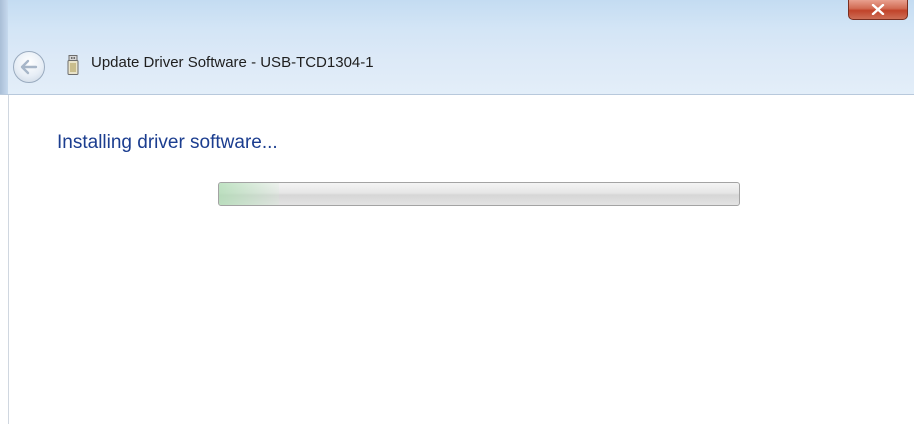 This screenshot has height=424, width=914. Describe the element at coordinates (249, 194) in the screenshot. I see `progress-marquee` at that location.